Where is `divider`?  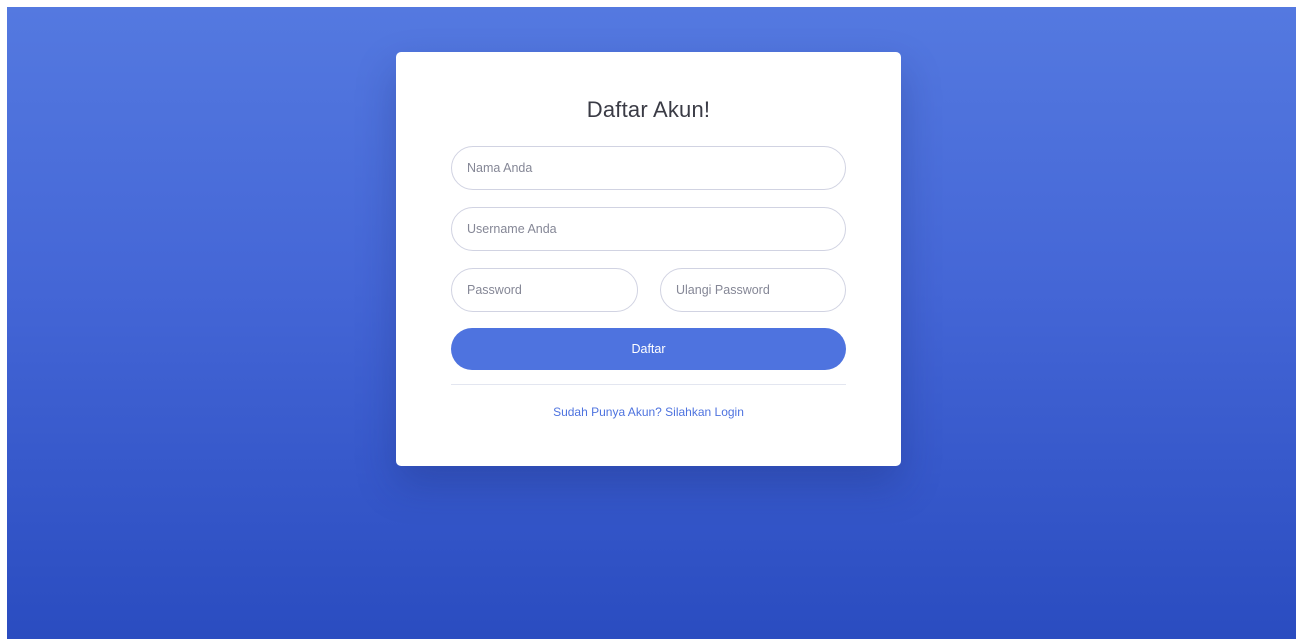
divider is located at coordinates (648, 384).